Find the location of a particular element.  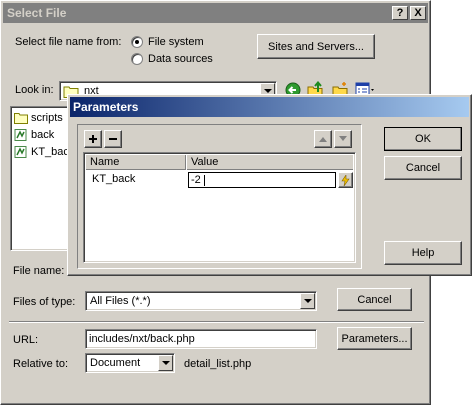

parameters-title: Parameters is located at coordinates (106, 107).